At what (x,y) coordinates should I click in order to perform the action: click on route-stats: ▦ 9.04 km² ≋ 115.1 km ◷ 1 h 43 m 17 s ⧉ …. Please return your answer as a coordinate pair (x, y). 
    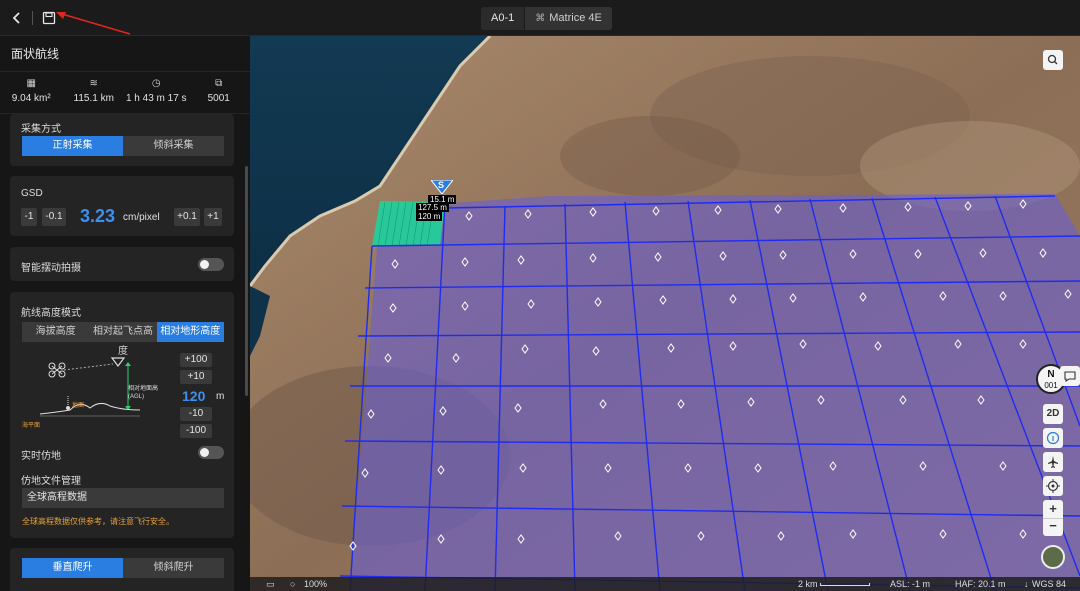
    Looking at the image, I should click on (125, 93).